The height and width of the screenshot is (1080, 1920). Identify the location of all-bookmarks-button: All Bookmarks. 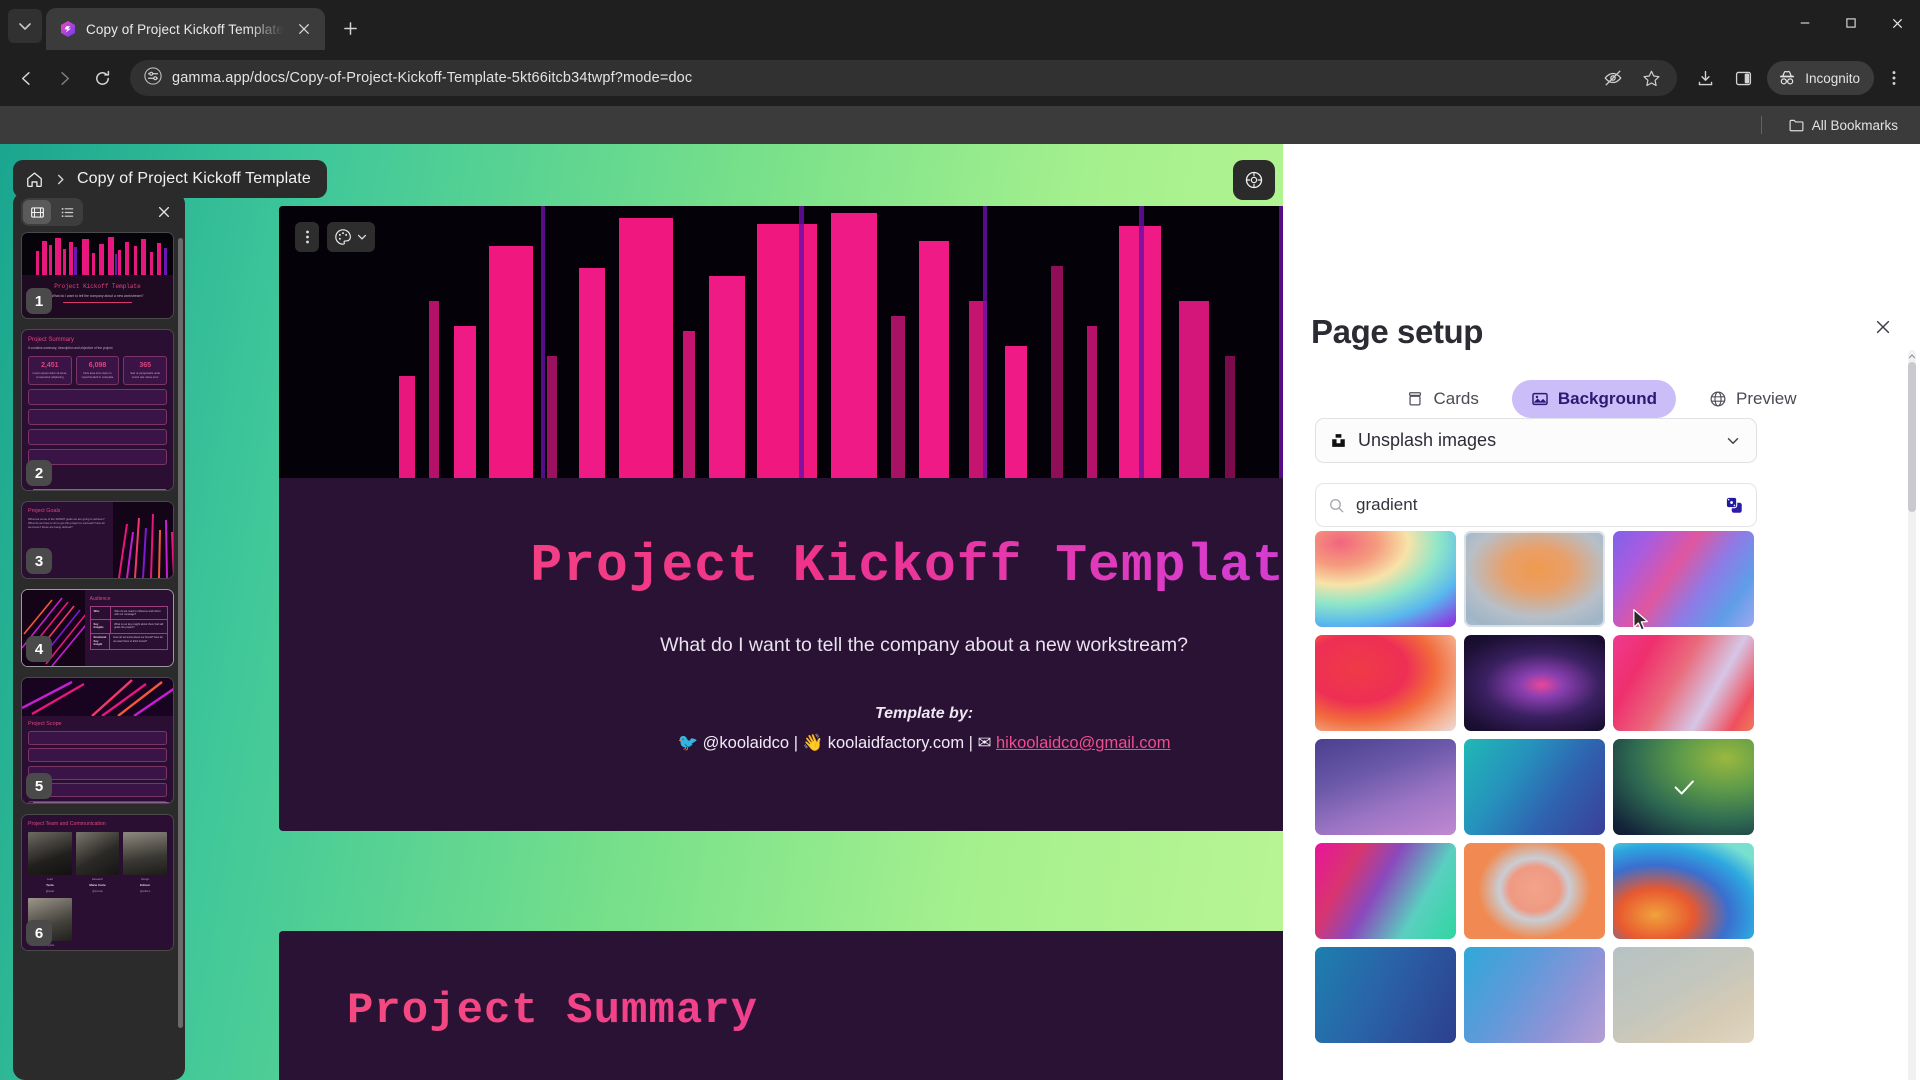
(1843, 125).